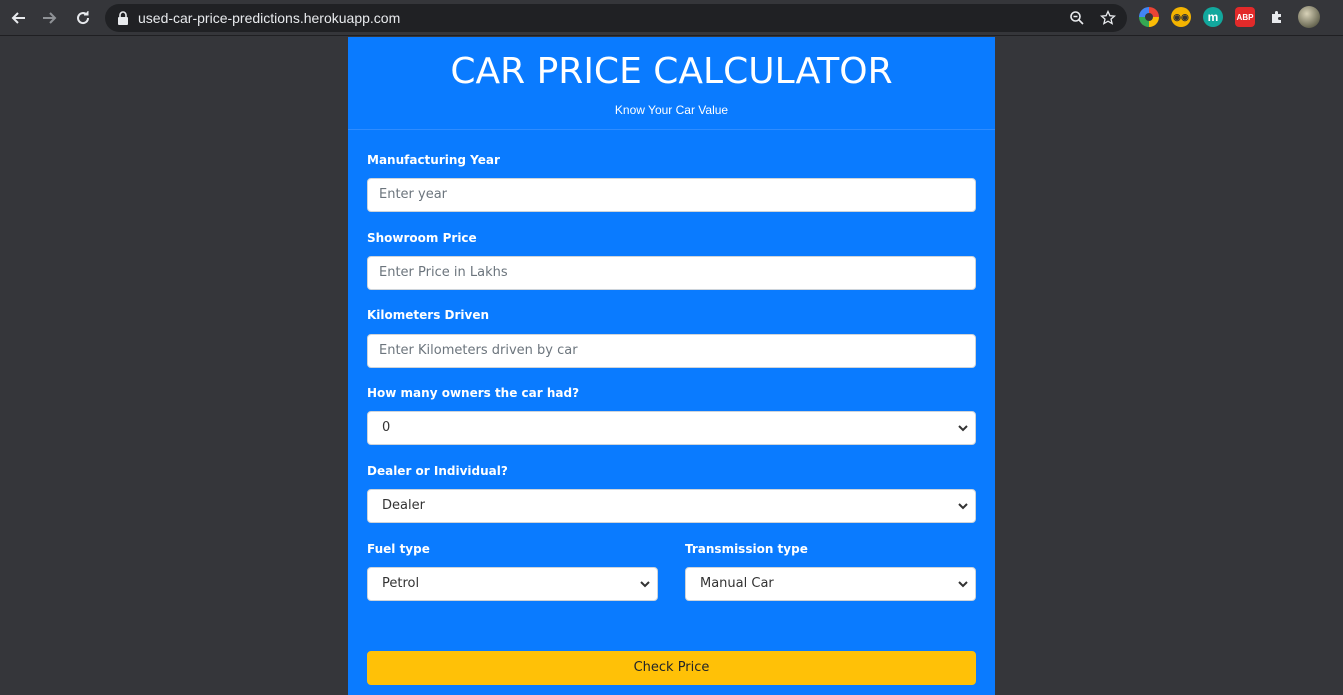 The width and height of the screenshot is (1343, 695). Describe the element at coordinates (1245, 17) in the screenshot. I see `abp-extension-icon: ABP` at that location.